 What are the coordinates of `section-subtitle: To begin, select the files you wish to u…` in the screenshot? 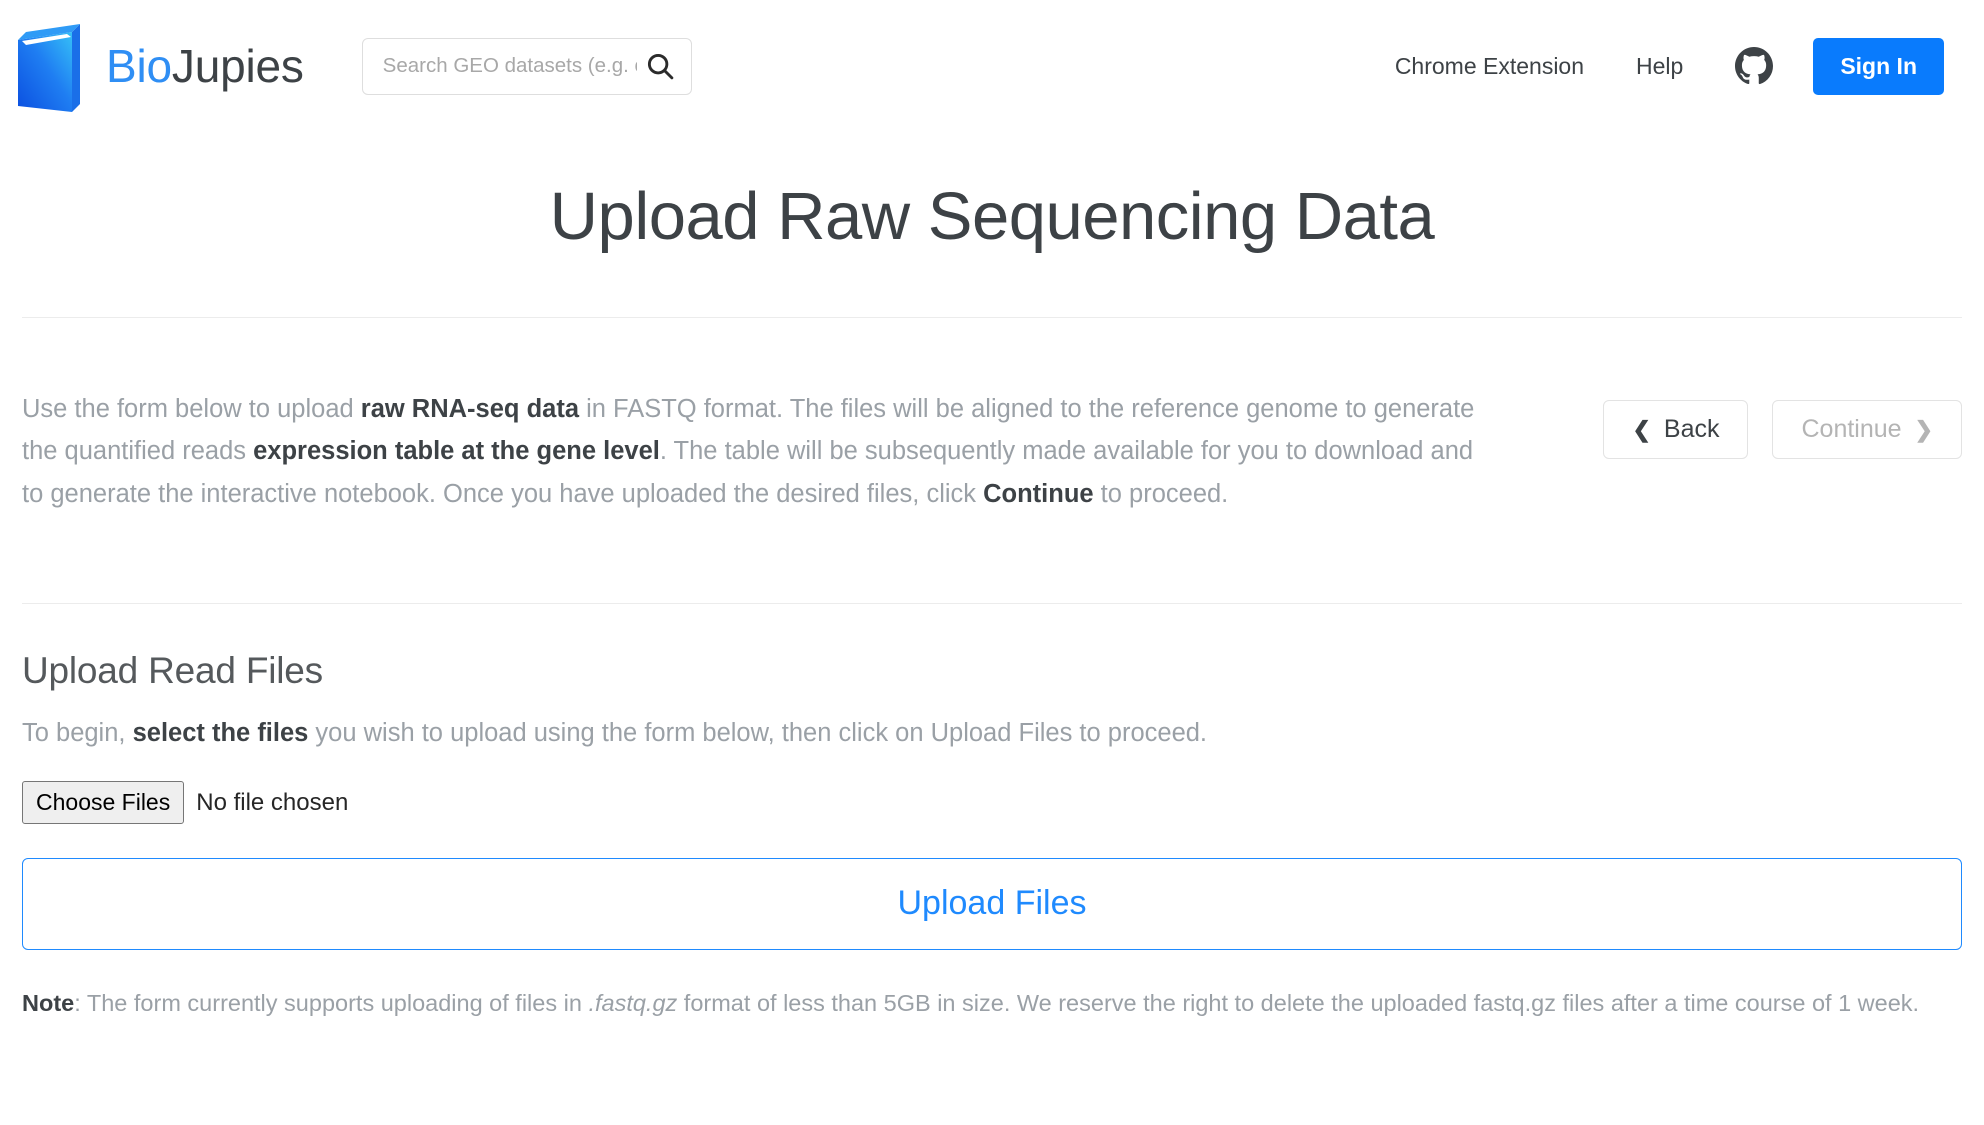 It's located at (992, 733).